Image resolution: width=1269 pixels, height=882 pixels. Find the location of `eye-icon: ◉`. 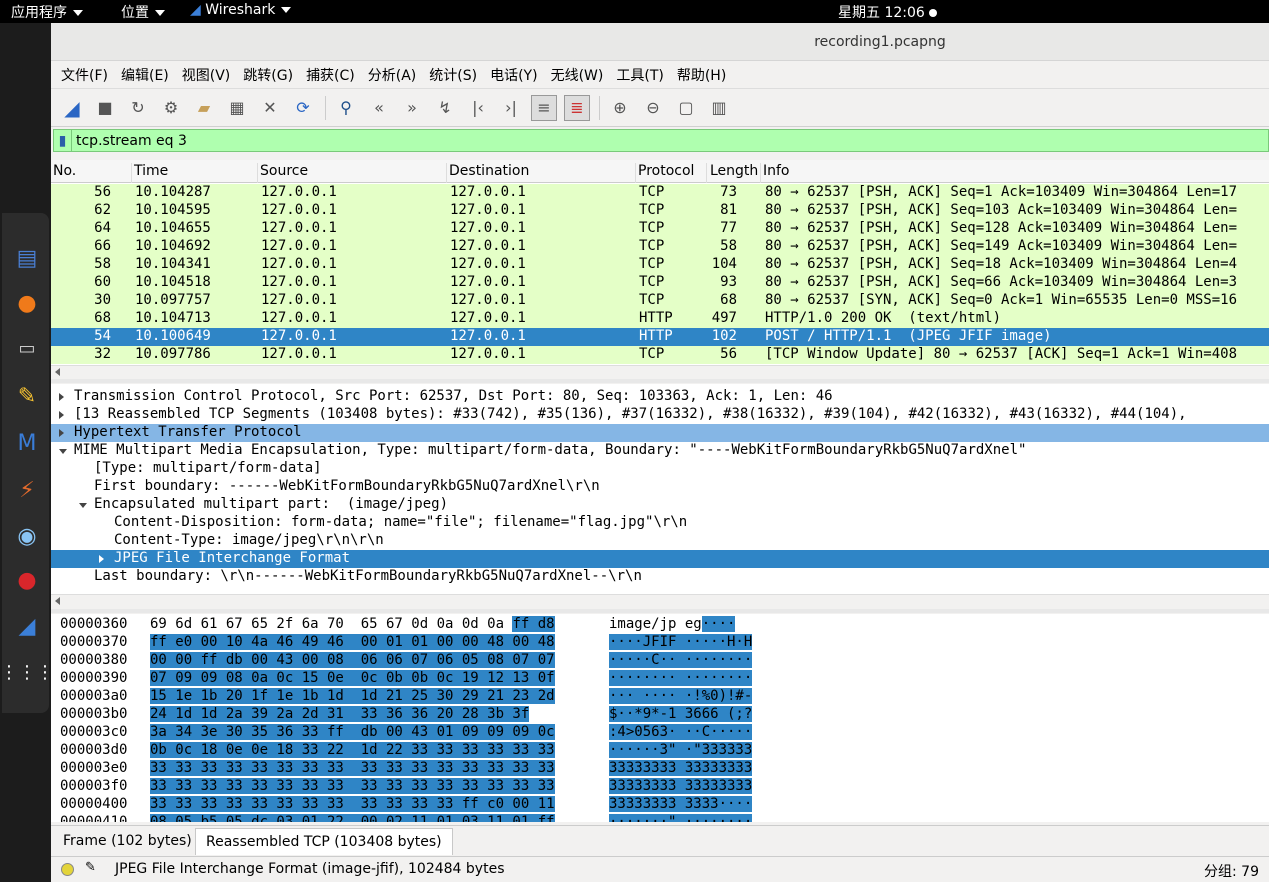

eye-icon: ◉ is located at coordinates (27, 536).